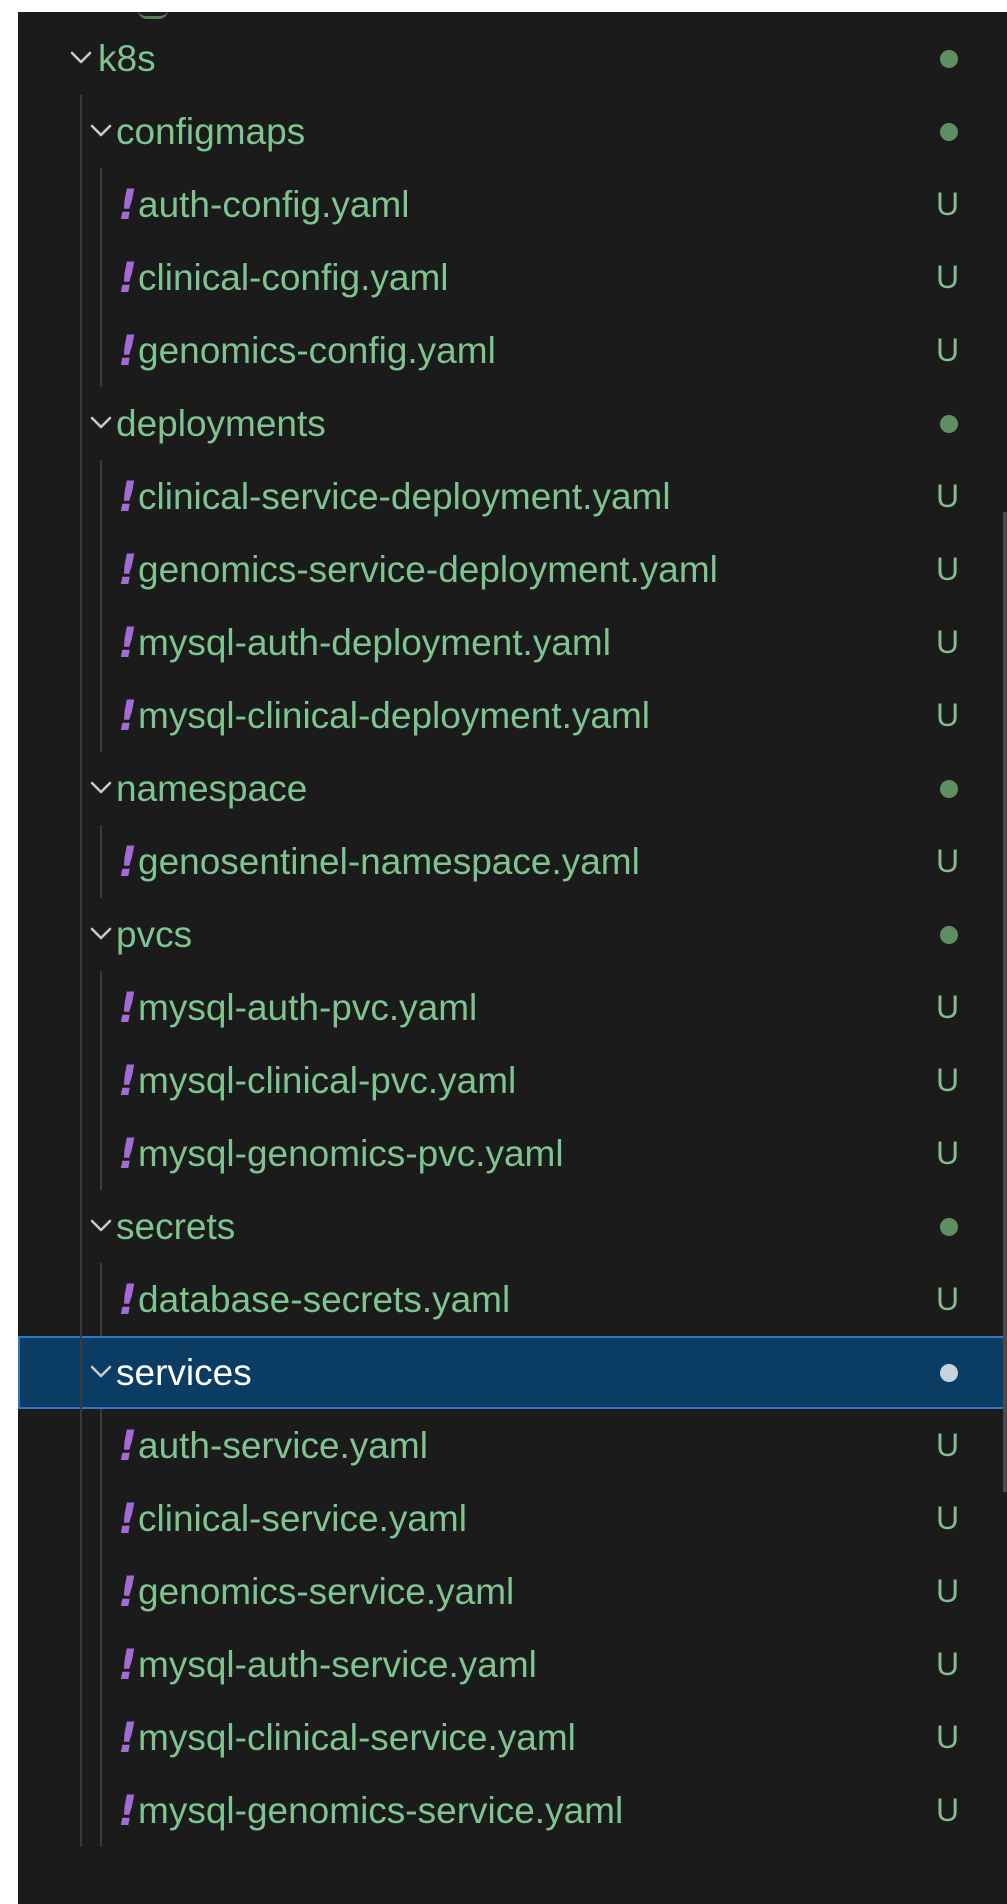 This screenshot has height=1904, width=1007. Describe the element at coordinates (337, 1664) in the screenshot. I see `file-label: mysql-auth-service.yaml` at that location.